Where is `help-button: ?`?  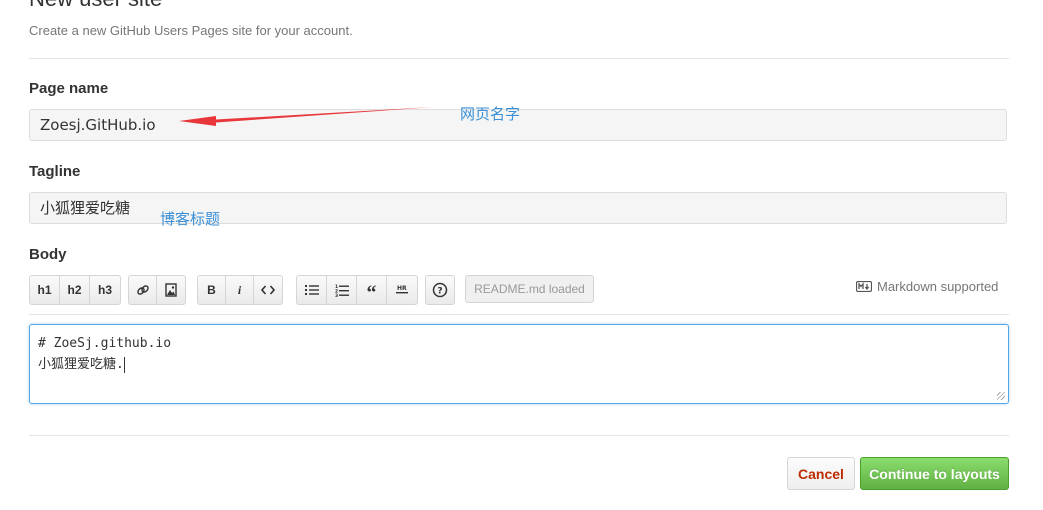
help-button: ? is located at coordinates (440, 290).